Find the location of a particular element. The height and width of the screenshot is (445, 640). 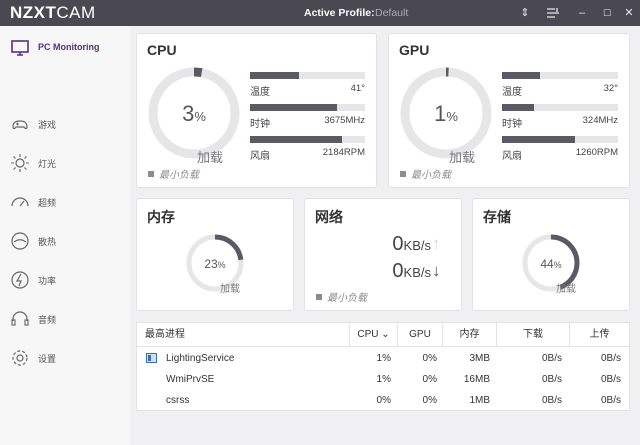

close-icon: ✕ is located at coordinates (629, 13).